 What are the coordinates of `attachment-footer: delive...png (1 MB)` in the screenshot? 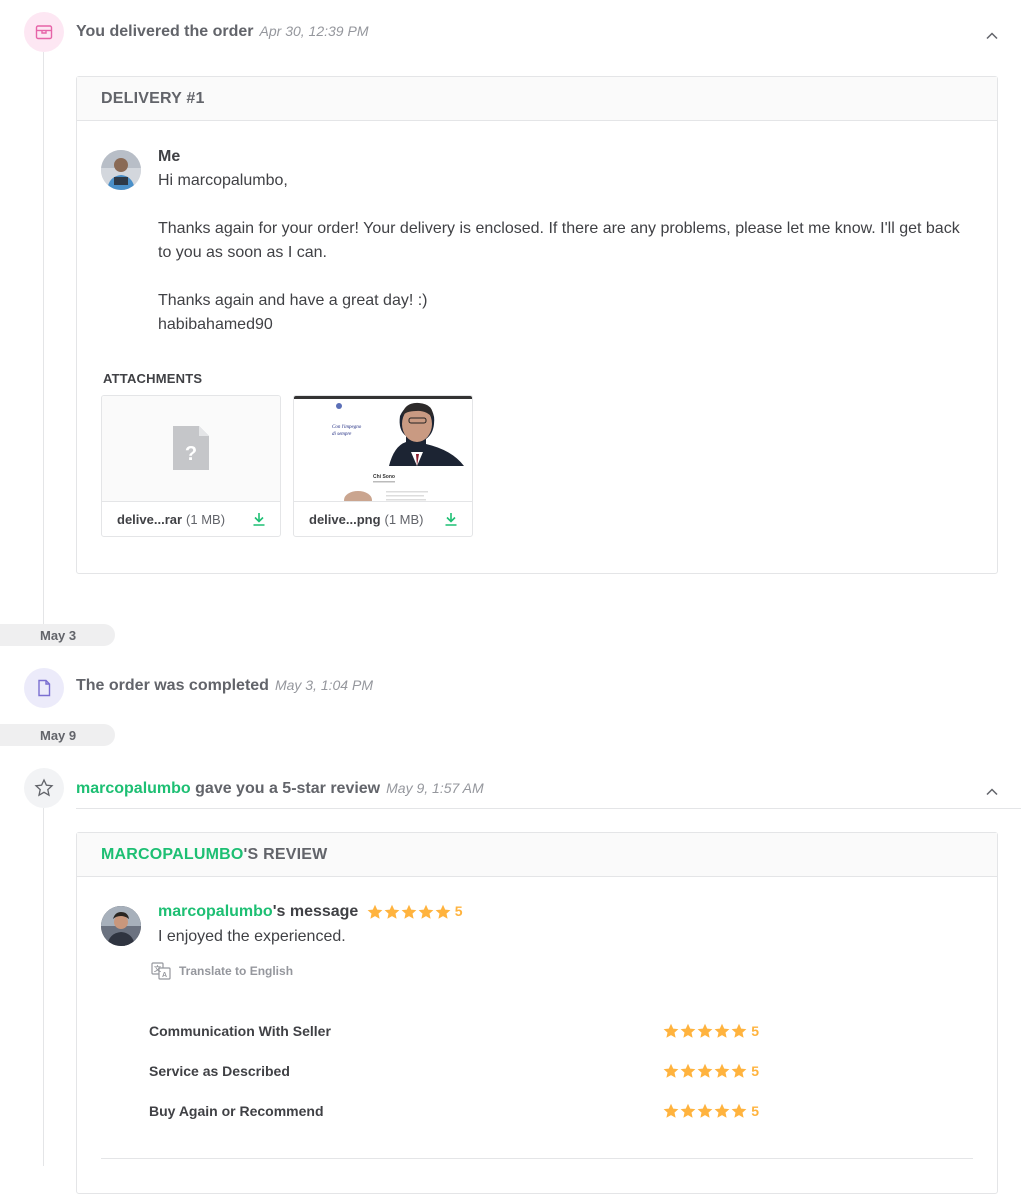 It's located at (383, 519).